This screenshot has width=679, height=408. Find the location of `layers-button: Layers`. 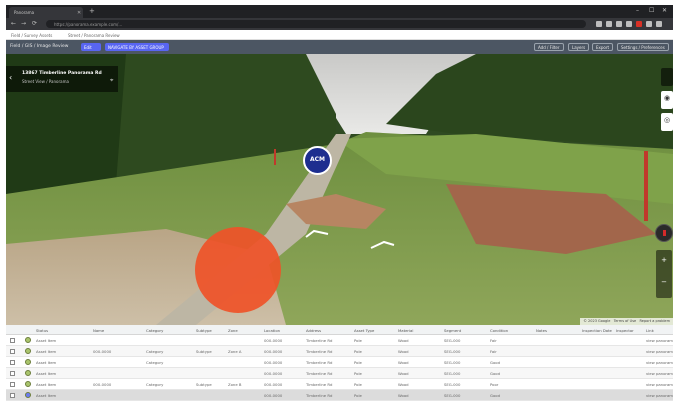

layers-button: Layers is located at coordinates (579, 47).